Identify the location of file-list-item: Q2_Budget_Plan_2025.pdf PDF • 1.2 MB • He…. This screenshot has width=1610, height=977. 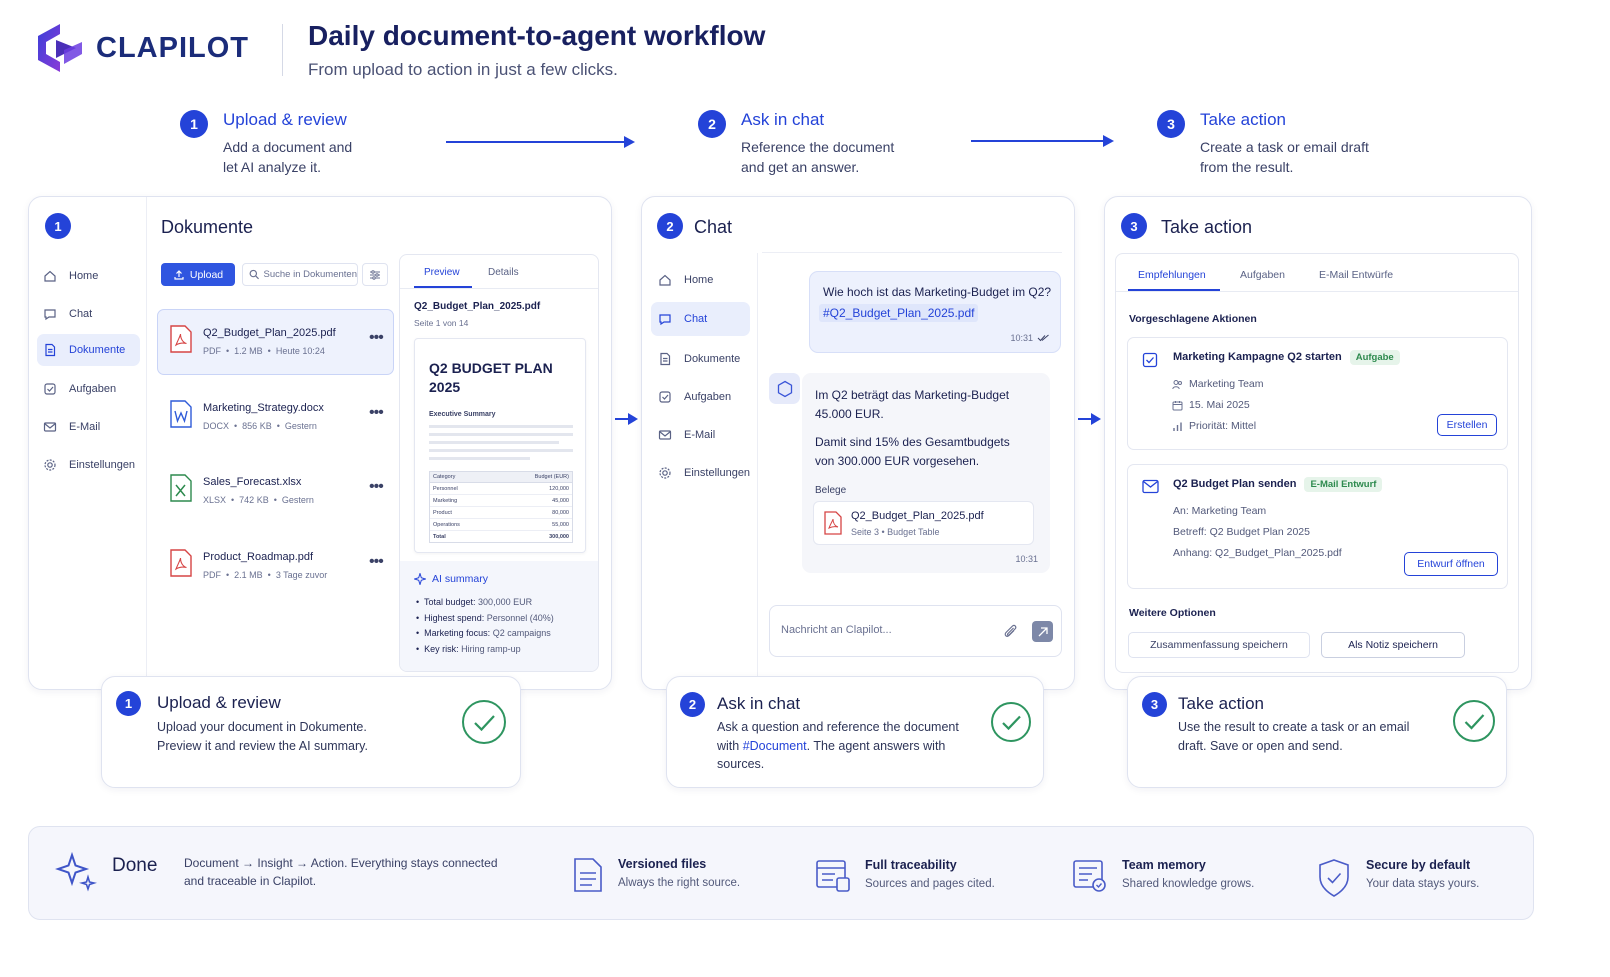
(277, 343).